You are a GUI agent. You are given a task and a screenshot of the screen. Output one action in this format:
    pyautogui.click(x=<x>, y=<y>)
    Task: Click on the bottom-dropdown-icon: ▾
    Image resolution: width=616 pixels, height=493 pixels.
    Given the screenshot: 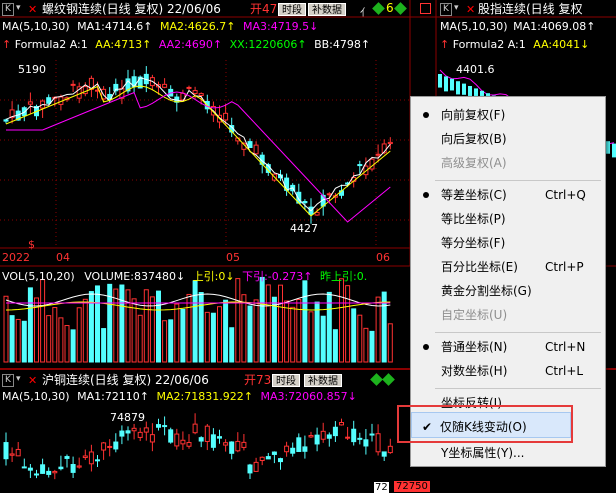 What is the action you would take?
    pyautogui.click(x=18, y=379)
    